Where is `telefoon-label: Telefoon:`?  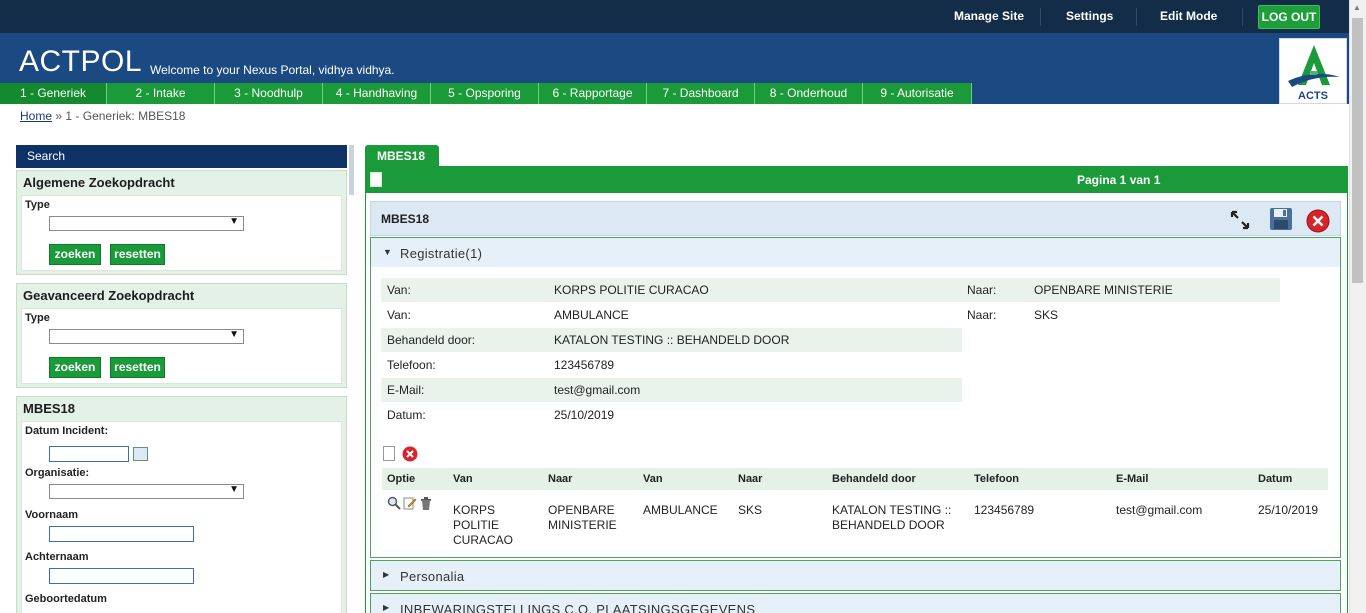 telefoon-label: Telefoon: is located at coordinates (411, 365).